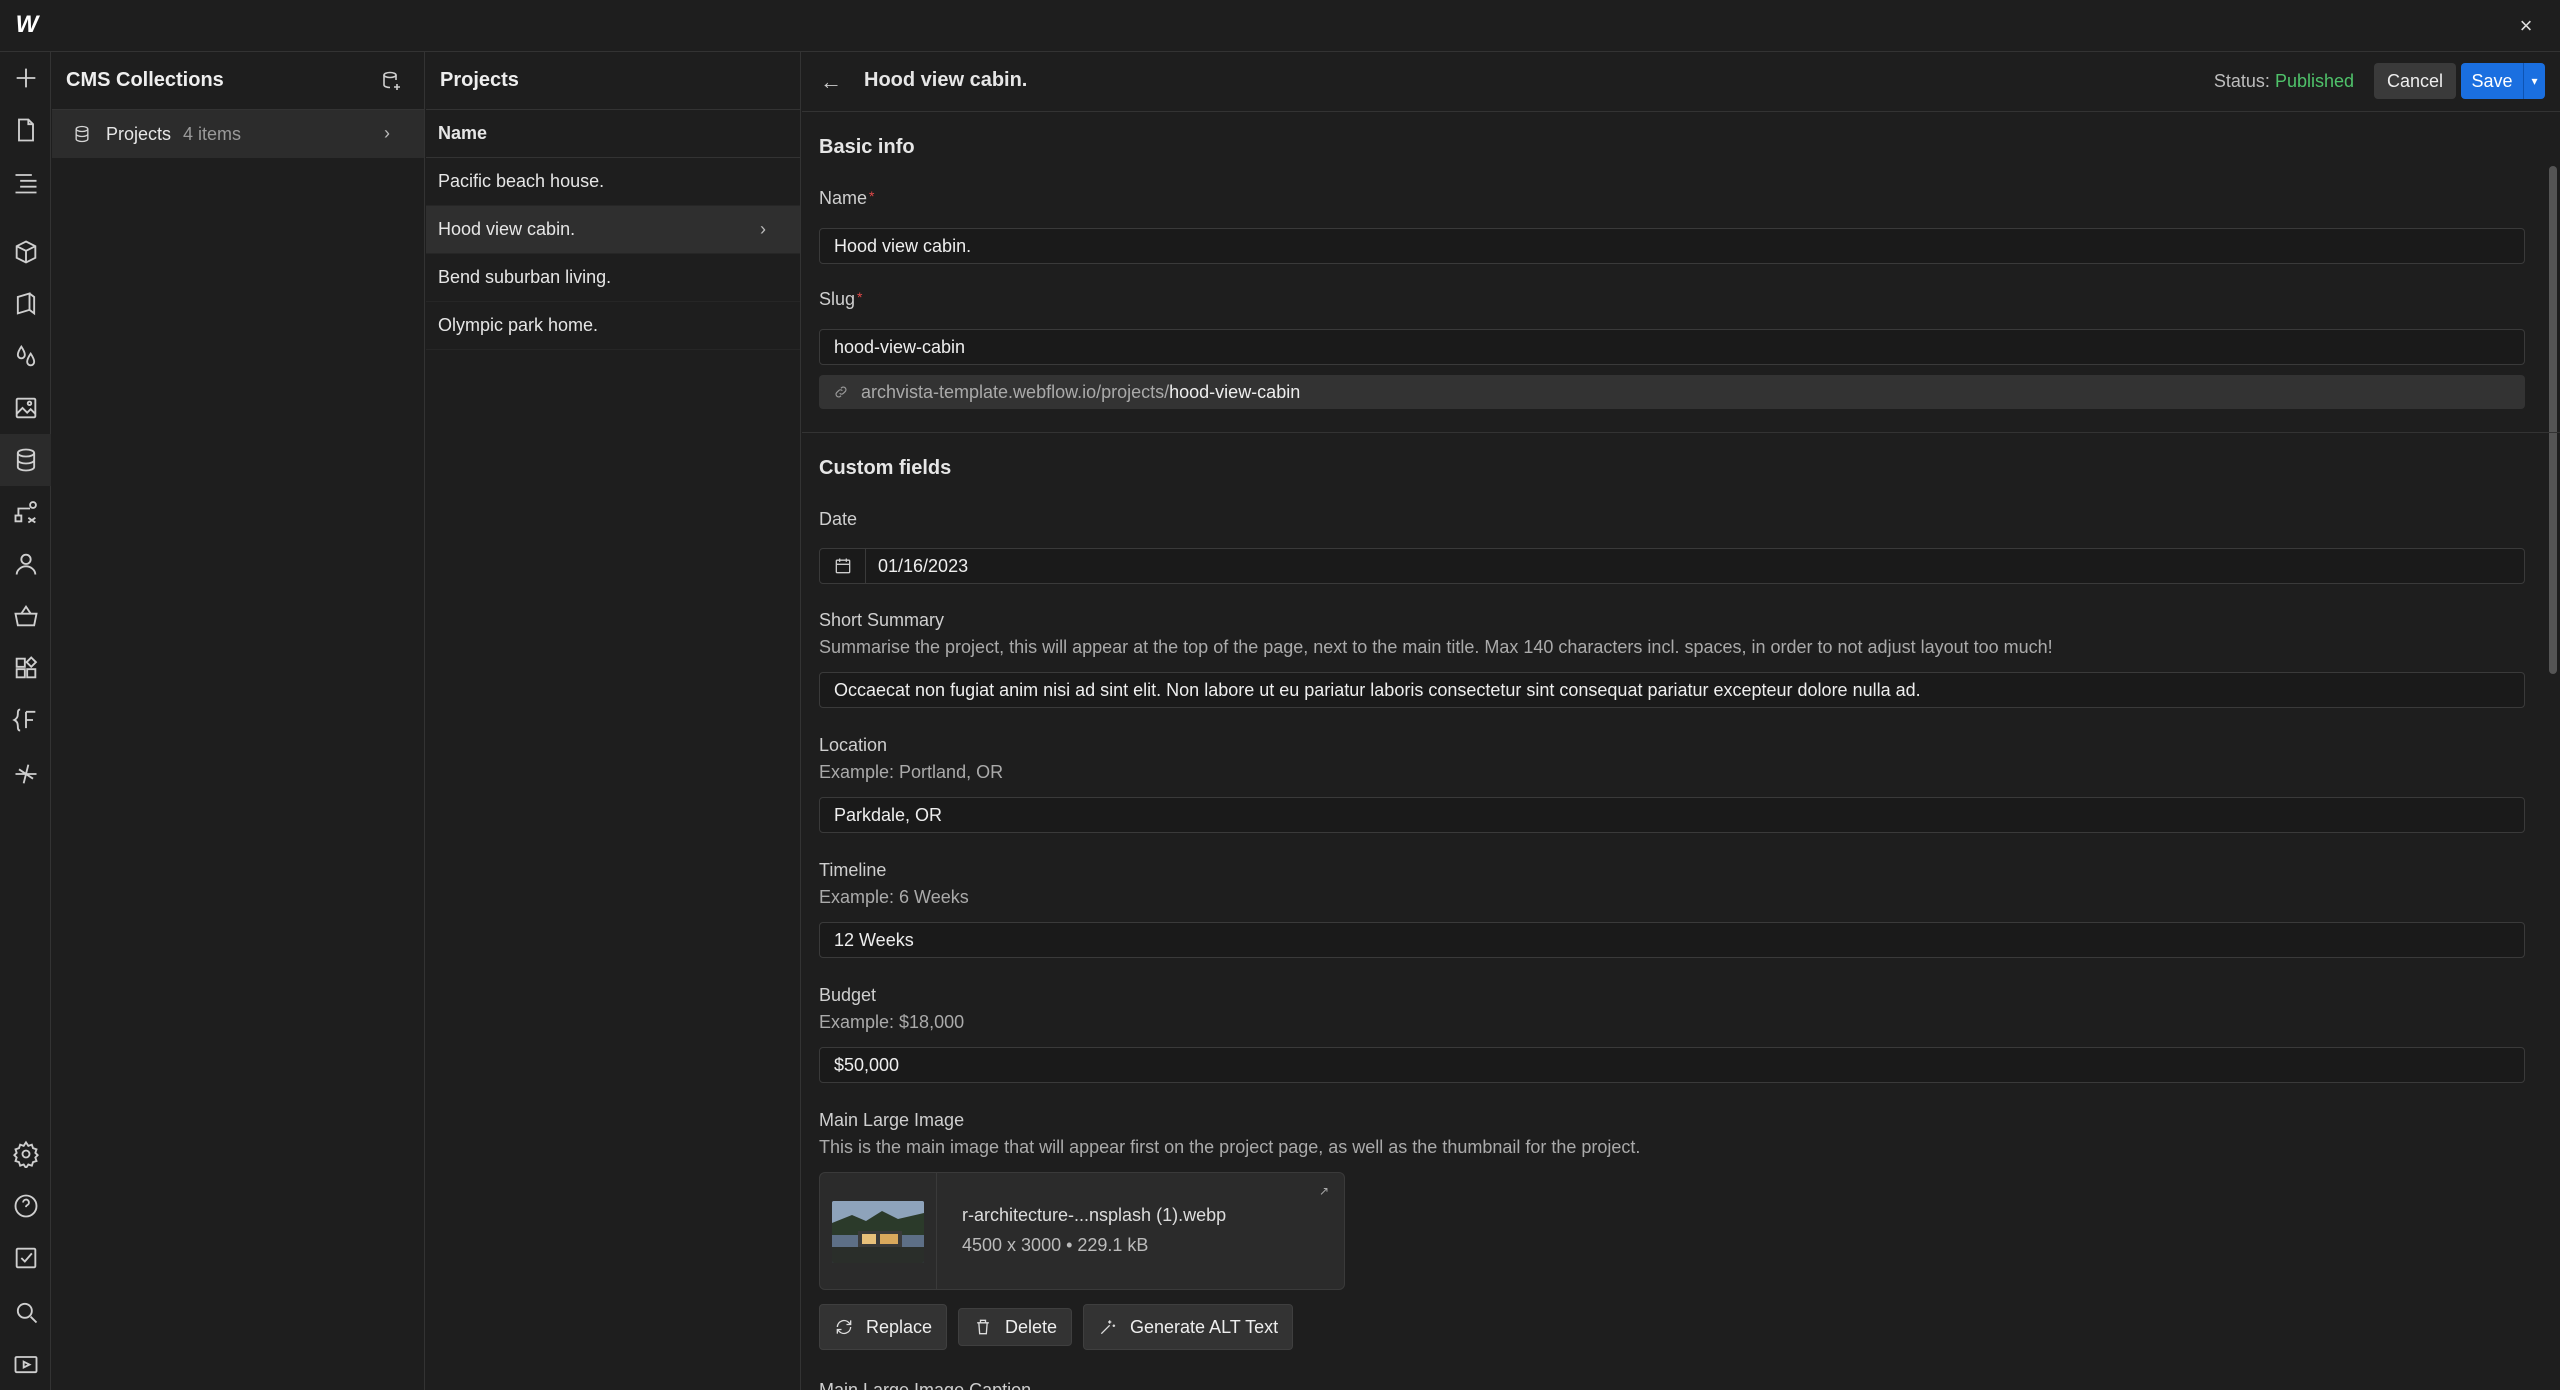 This screenshot has height=1390, width=2560. Describe the element at coordinates (853, 745) in the screenshot. I see `location-label: Location` at that location.